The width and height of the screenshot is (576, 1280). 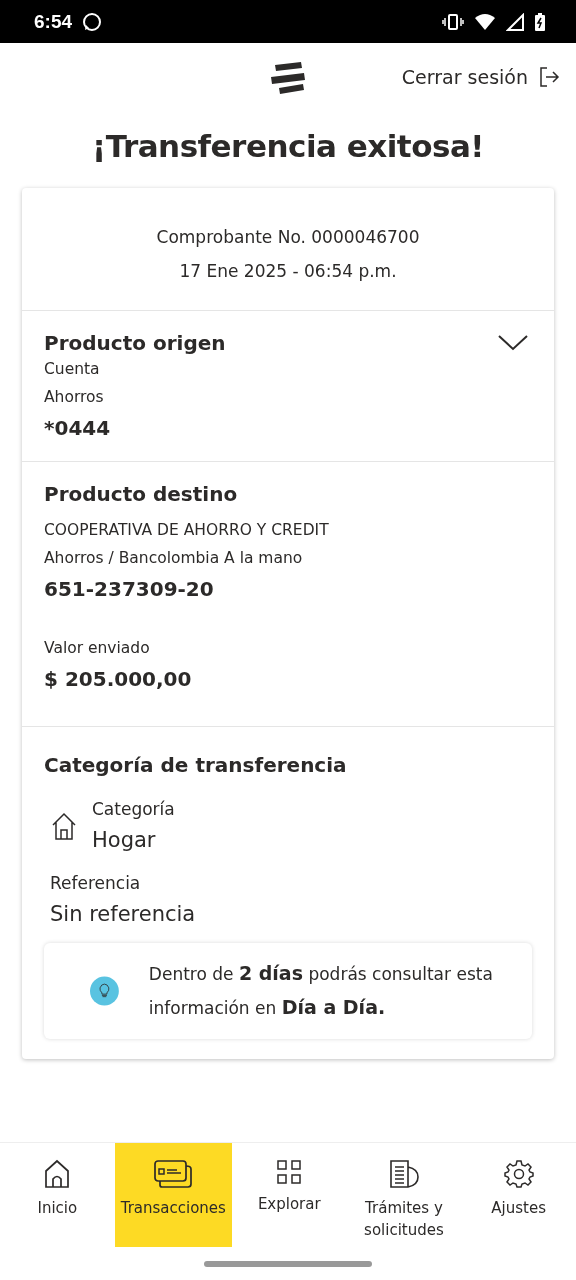 What do you see at coordinates (96, 883) in the screenshot?
I see `reference-label: Referencia` at bounding box center [96, 883].